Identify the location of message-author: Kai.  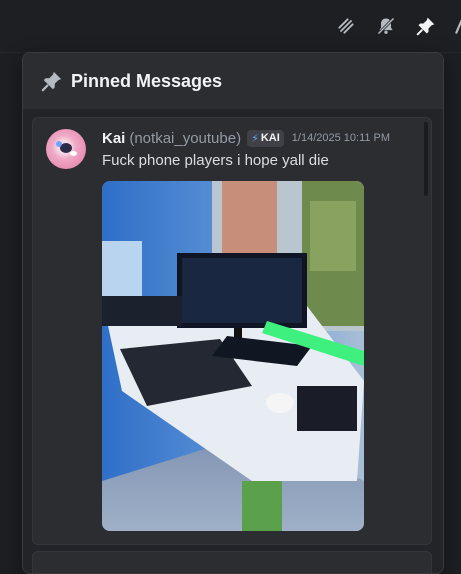
(113, 138).